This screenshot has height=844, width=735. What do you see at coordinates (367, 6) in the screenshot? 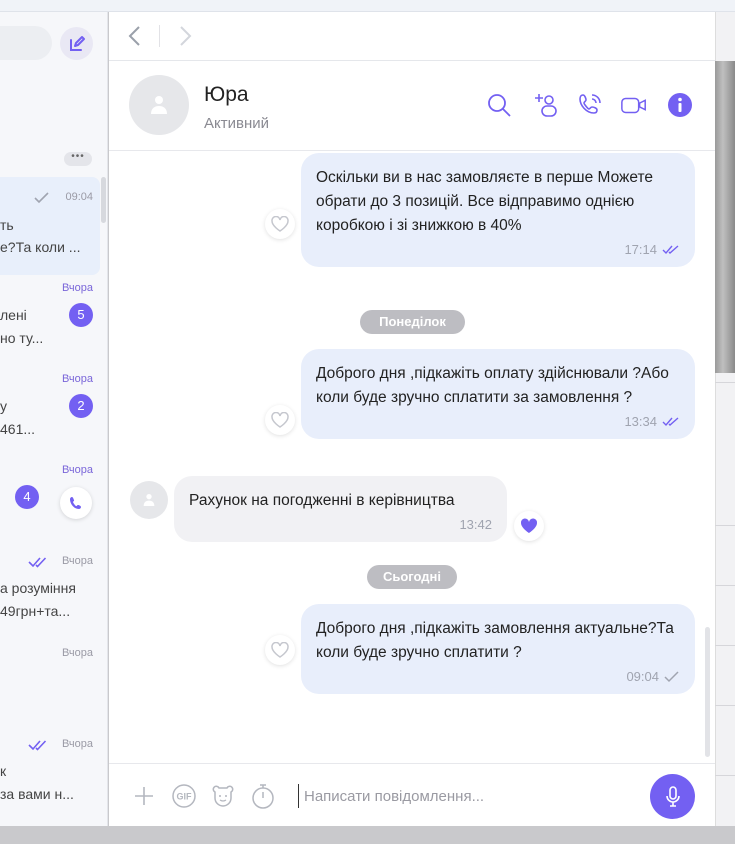
I see `window-top-strip` at bounding box center [367, 6].